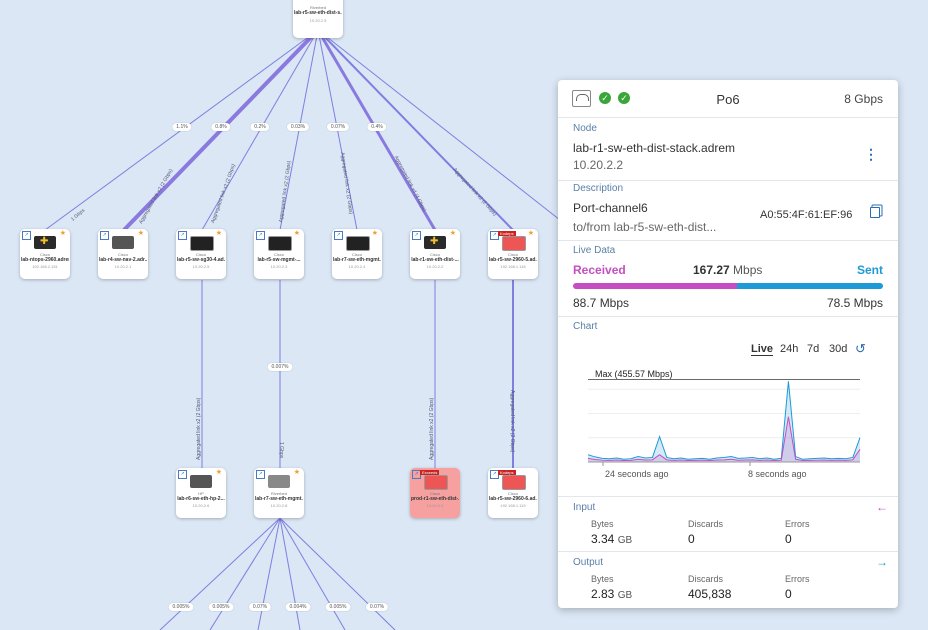 The width and height of the screenshot is (928, 630). Describe the element at coordinates (377, 127) in the screenshot. I see `edge-utilization-label: 0.4%` at that location.